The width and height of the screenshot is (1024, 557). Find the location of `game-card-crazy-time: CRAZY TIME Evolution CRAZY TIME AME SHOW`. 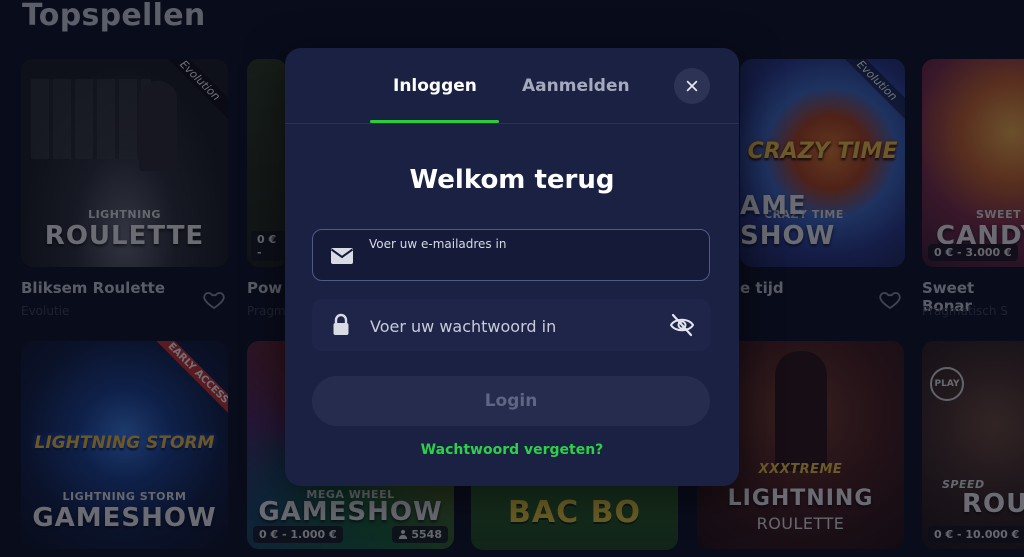

game-card-crazy-time: CRAZY TIME Evolution CRAZY TIME AME SHOW is located at coordinates (822, 163).